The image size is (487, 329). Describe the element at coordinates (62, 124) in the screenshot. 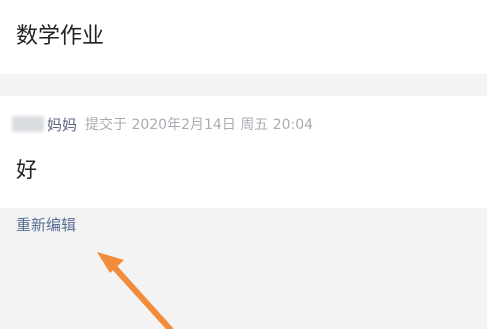

I see `submitter-name: 妈妈` at that location.